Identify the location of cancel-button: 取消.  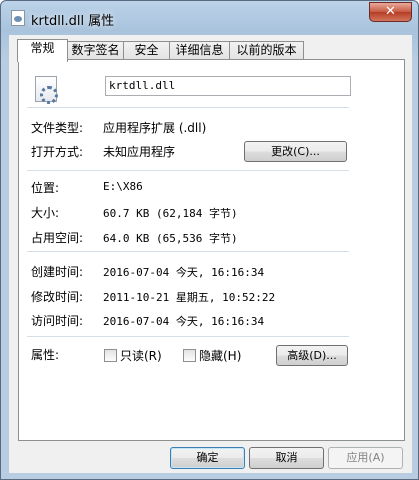
(286, 458).